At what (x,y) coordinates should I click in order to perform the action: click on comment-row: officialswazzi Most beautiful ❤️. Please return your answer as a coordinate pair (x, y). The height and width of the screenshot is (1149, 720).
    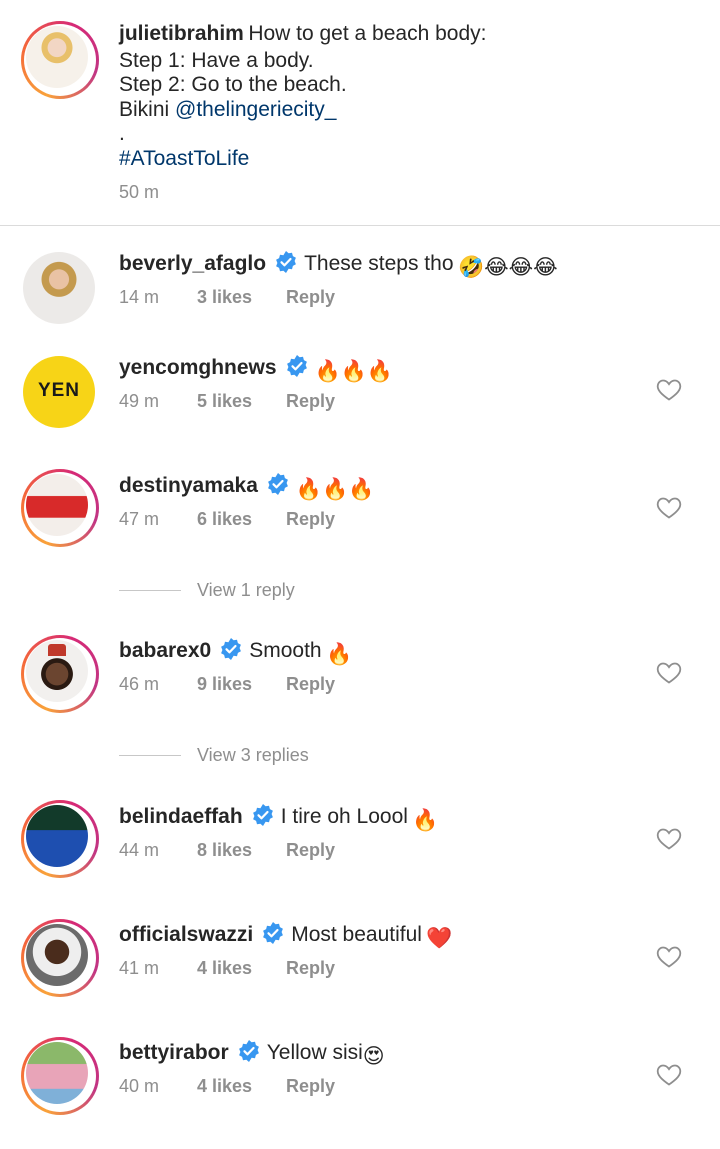
    Looking at the image, I should click on (286, 936).